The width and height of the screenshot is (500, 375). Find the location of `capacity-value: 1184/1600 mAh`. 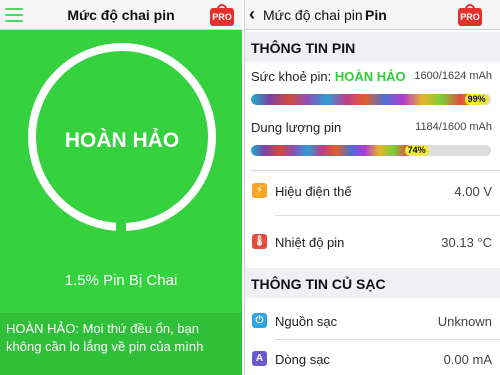

capacity-value: 1184/1600 mAh is located at coordinates (453, 127).